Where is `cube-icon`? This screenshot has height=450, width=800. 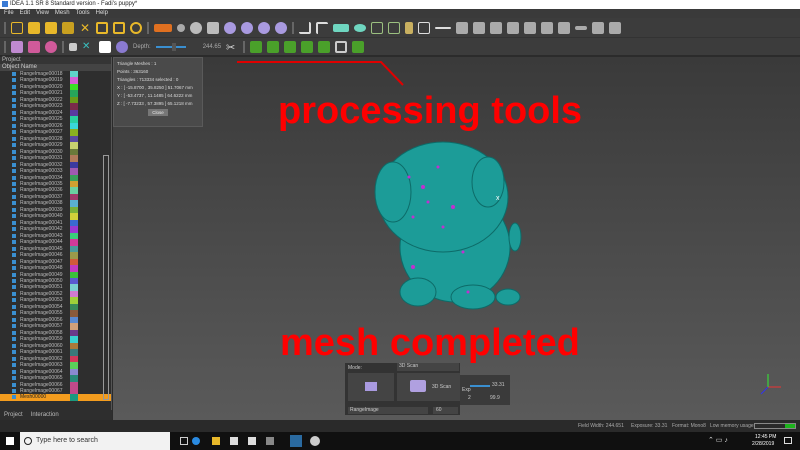 cube-icon is located at coordinates (462, 27).